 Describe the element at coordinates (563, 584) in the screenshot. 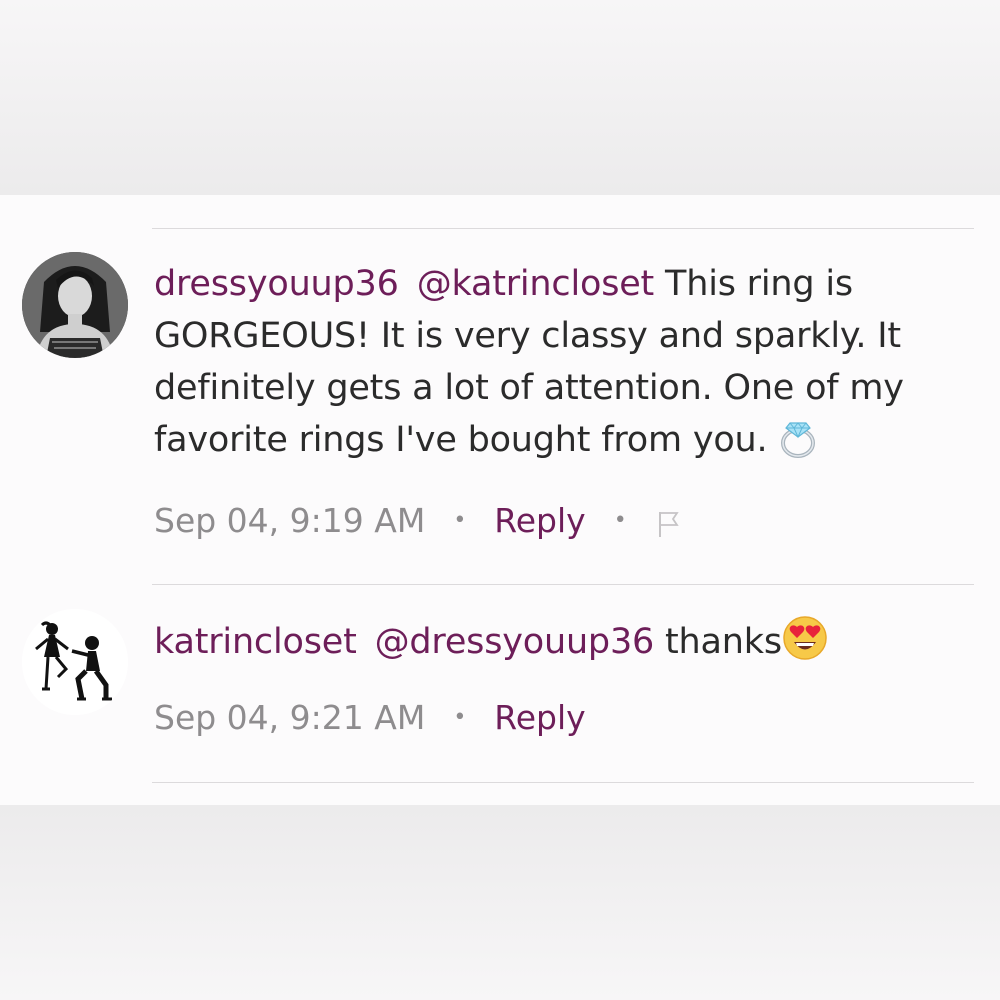

I see `divider-middle` at that location.